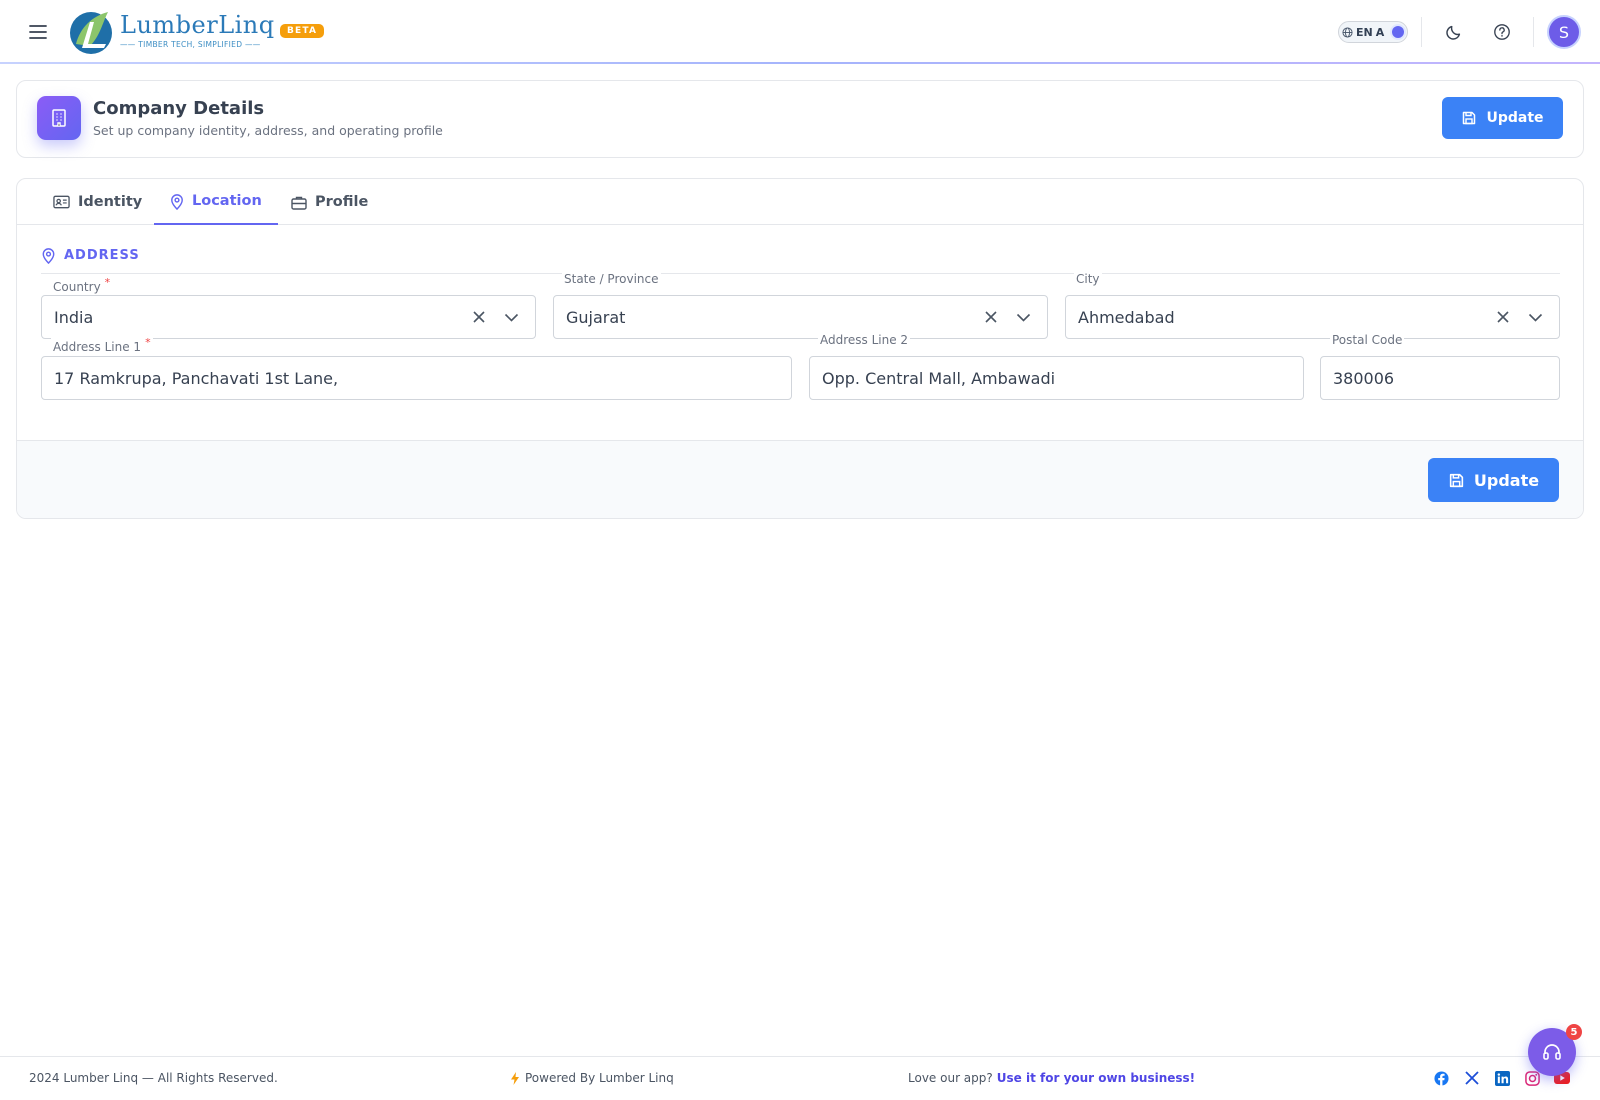  I want to click on address-section-heading: ADDRESS, so click(90, 255).